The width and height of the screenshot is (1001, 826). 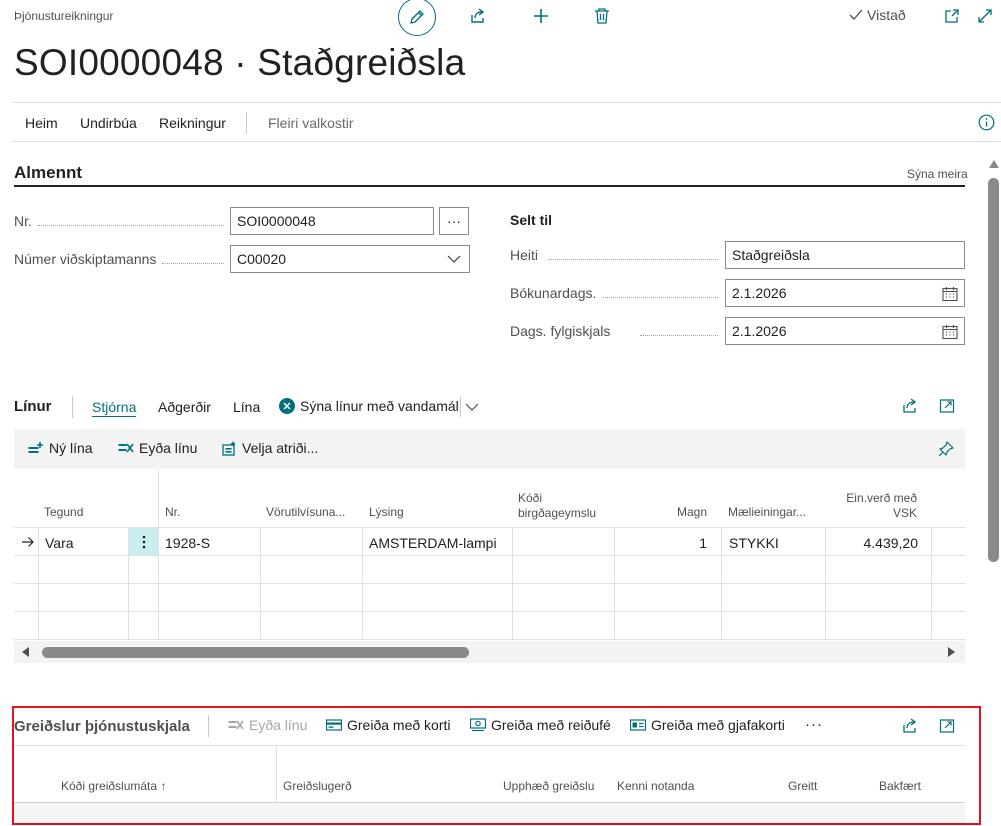 I want to click on payments-share-button, so click(x=910, y=726).